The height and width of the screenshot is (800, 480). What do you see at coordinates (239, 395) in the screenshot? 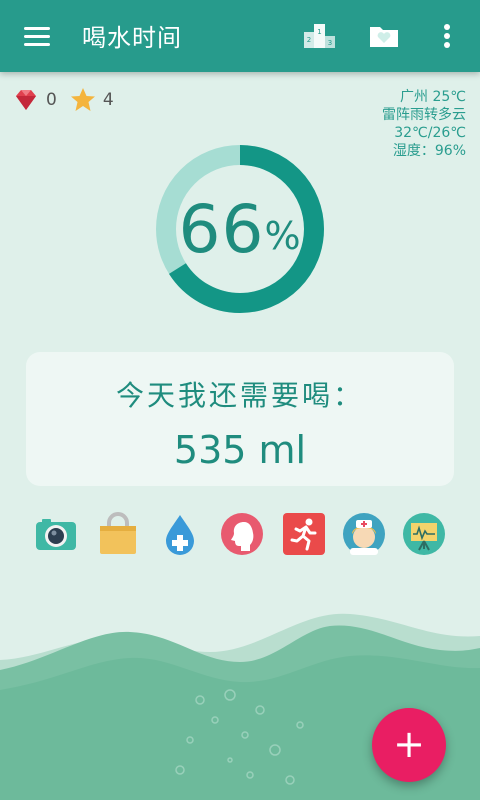
I see `remaining-label: 今天我还需要喝：` at bounding box center [239, 395].